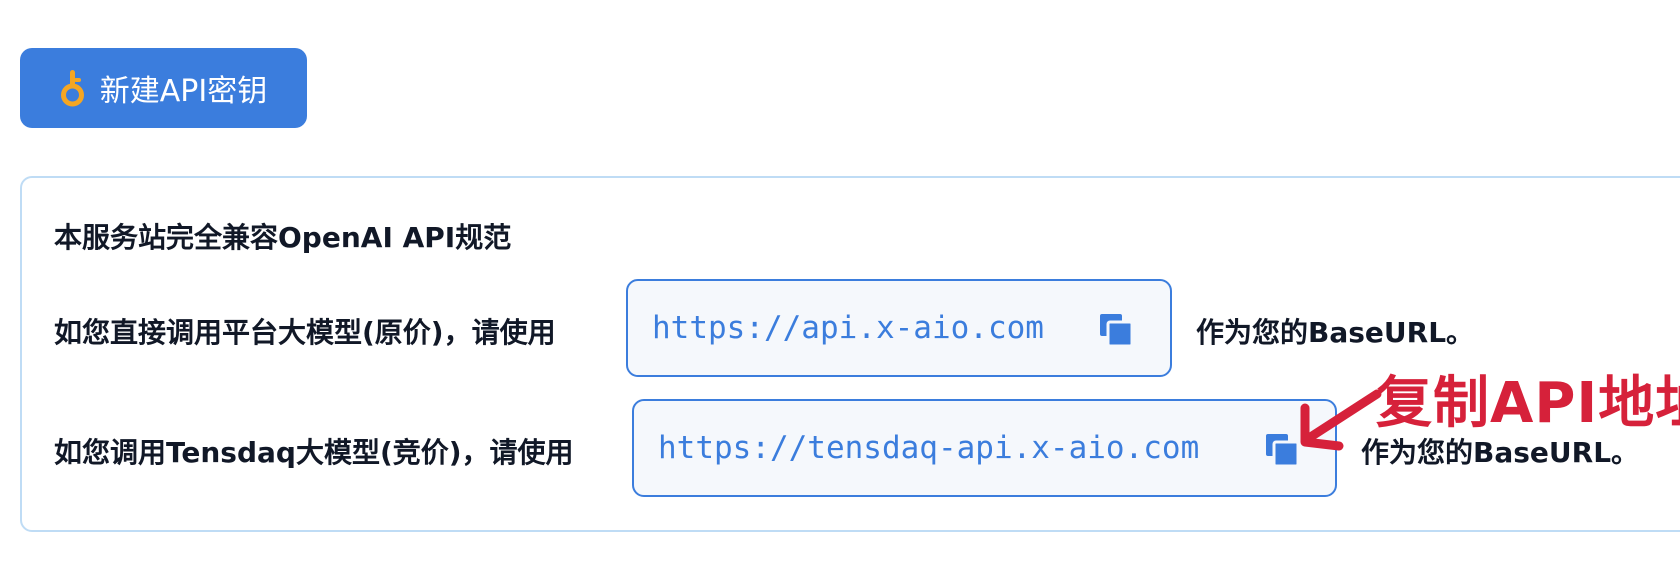  Describe the element at coordinates (283, 237) in the screenshot. I see `compatibility-statement: 本服务站完全兼容OpenAI API规范` at that location.